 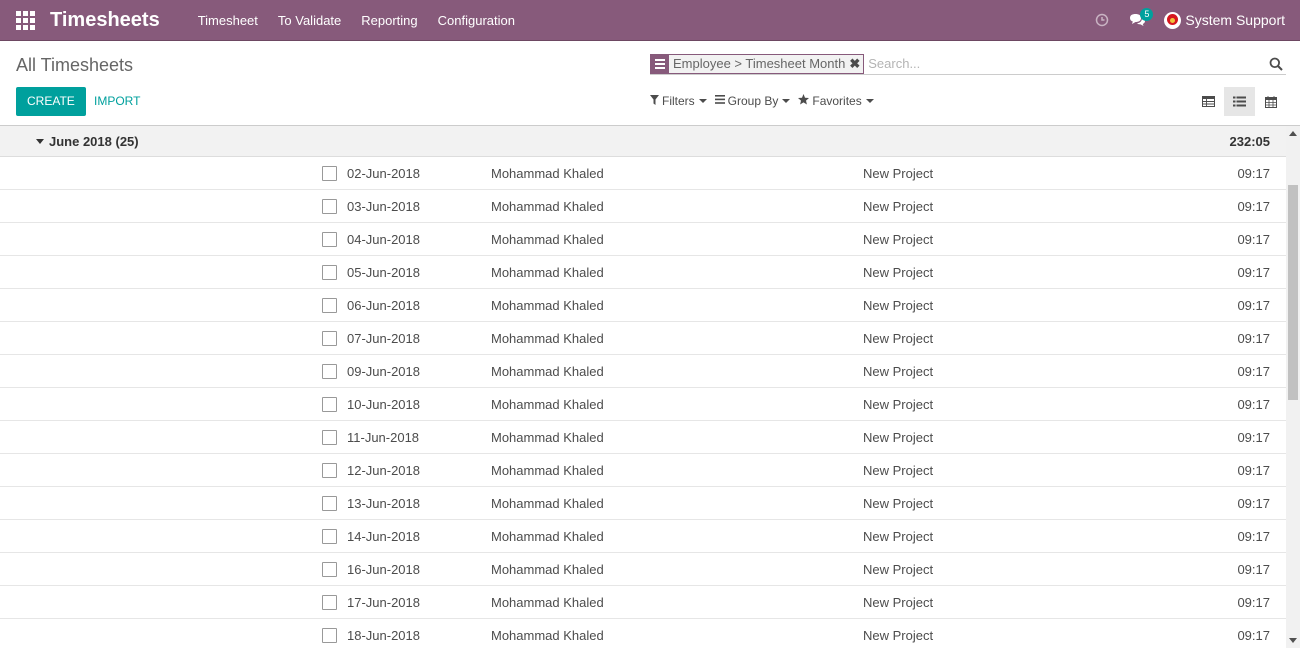 I want to click on group-label: June 2018 (25), so click(x=94, y=141).